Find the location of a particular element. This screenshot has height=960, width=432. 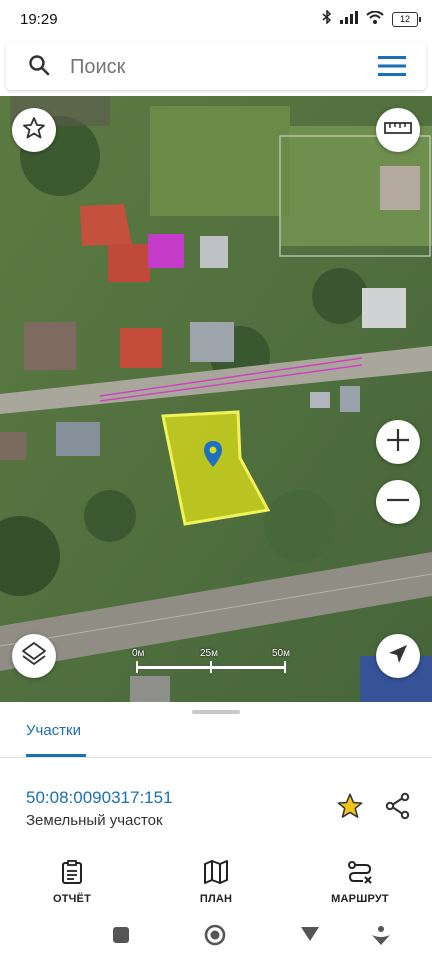

navigation-arrow-icon is located at coordinates (398, 656).